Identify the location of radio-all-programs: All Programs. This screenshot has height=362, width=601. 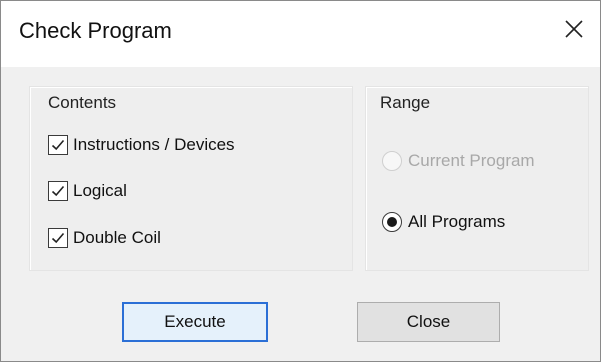
(443, 222).